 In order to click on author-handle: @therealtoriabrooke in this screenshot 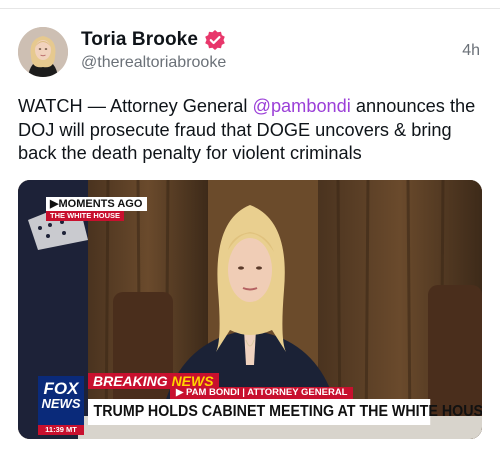, I will do `click(153, 63)`.